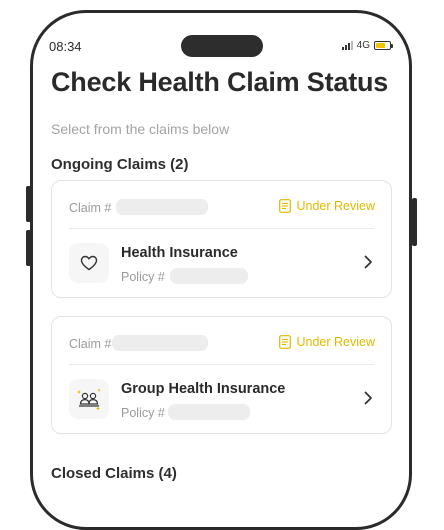 This screenshot has height=530, width=444. What do you see at coordinates (89, 399) in the screenshot?
I see `group-people-icon` at bounding box center [89, 399].